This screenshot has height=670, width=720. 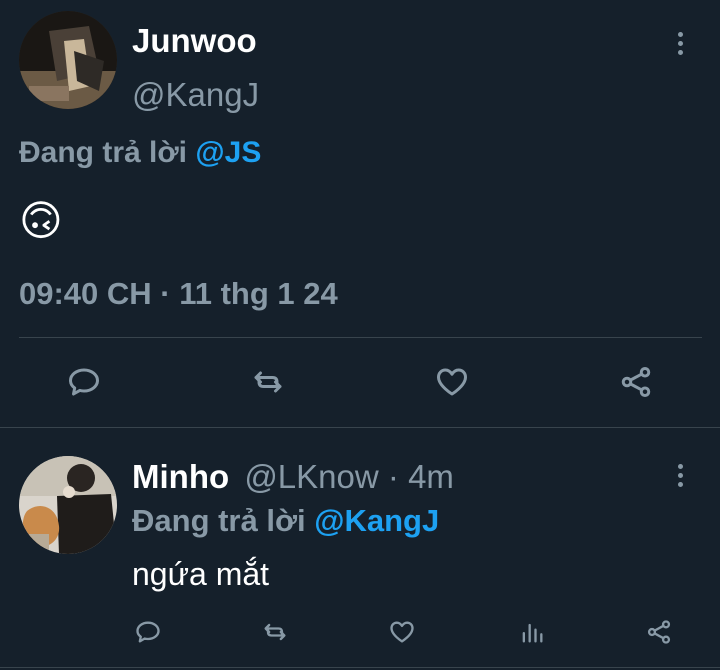 I want to click on time-ago: 4m, so click(x=431, y=476).